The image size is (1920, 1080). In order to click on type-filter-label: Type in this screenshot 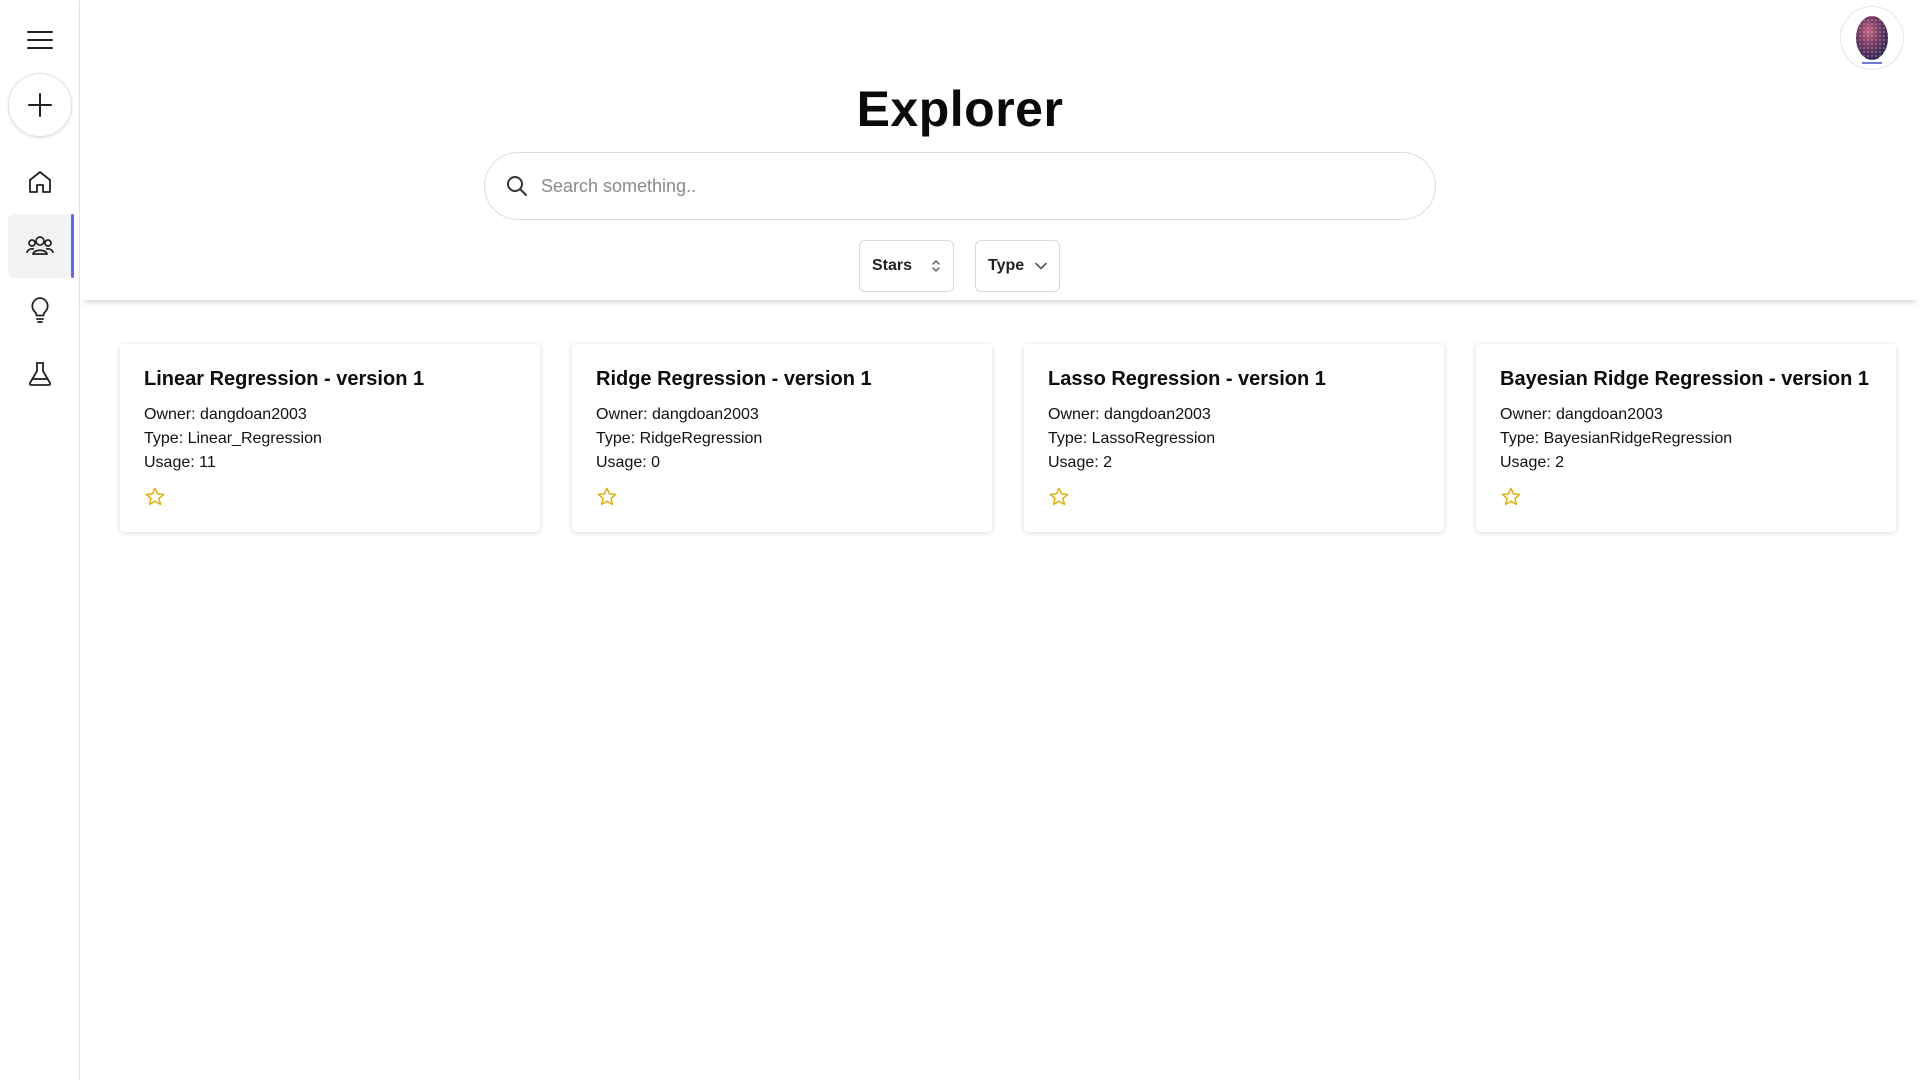, I will do `click(1006, 265)`.